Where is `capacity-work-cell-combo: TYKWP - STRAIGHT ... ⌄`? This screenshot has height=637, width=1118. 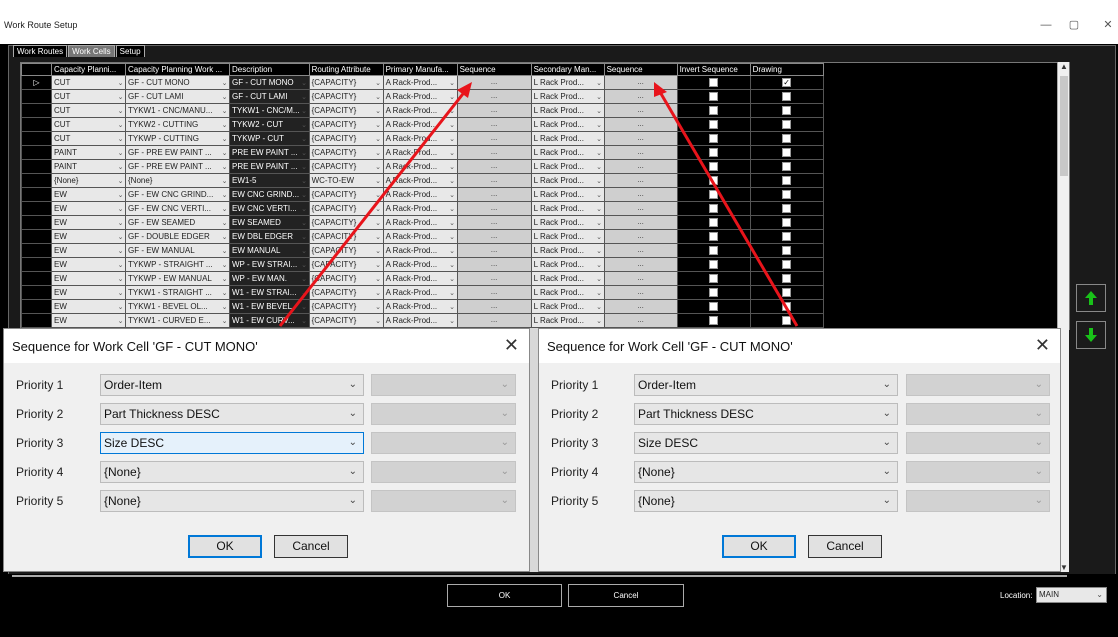
capacity-work-cell-combo: TYKWP - STRAIGHT ... ⌄ is located at coordinates (177, 264).